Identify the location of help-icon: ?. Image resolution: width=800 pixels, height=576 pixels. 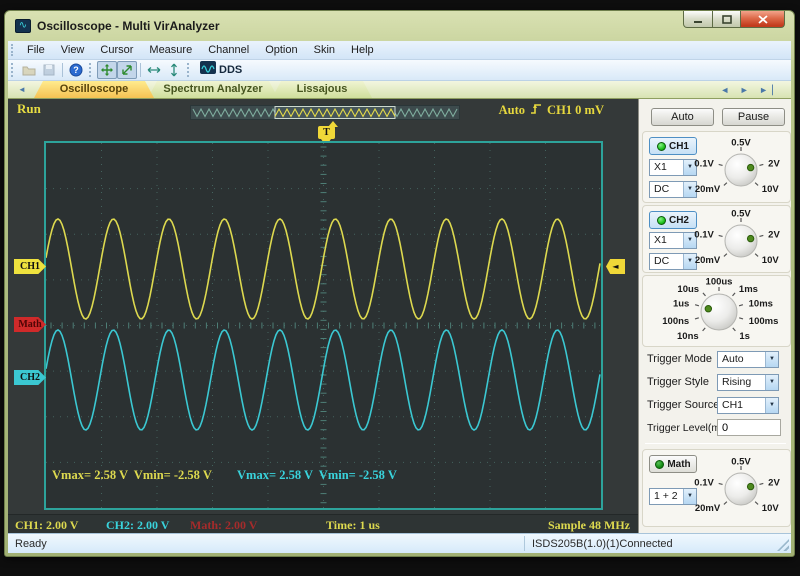
(76, 70).